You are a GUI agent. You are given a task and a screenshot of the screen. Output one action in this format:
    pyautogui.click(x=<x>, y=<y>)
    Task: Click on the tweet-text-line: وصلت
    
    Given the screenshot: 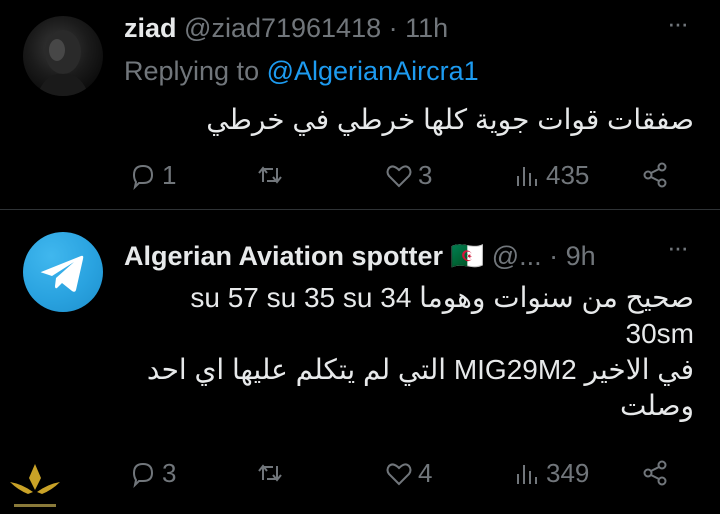 What is the action you would take?
    pyautogui.click(x=656, y=405)
    